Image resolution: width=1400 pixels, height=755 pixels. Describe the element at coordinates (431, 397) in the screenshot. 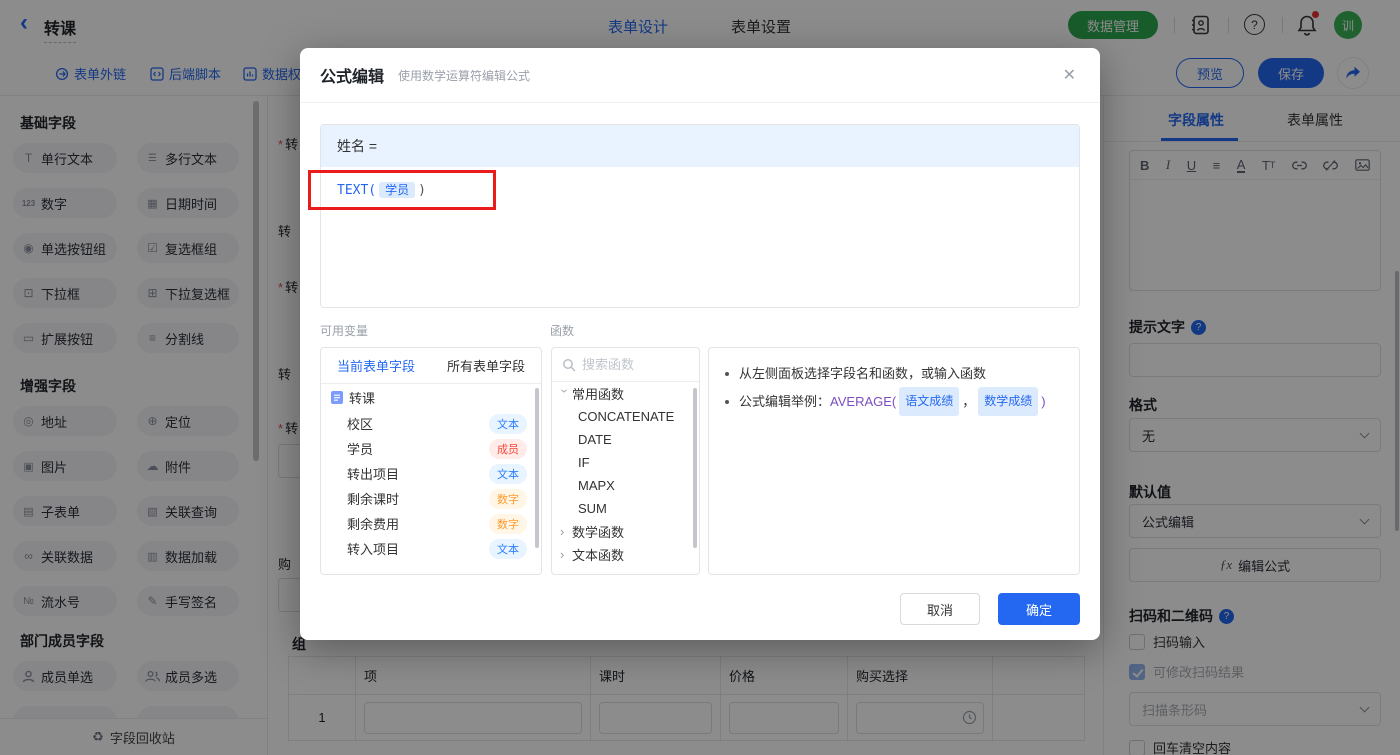

I see `form-tree-root: 转课` at that location.